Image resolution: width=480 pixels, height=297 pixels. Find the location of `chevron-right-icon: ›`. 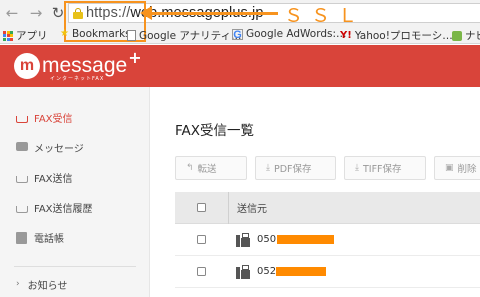

chevron-right-icon: › is located at coordinates (18, 284).